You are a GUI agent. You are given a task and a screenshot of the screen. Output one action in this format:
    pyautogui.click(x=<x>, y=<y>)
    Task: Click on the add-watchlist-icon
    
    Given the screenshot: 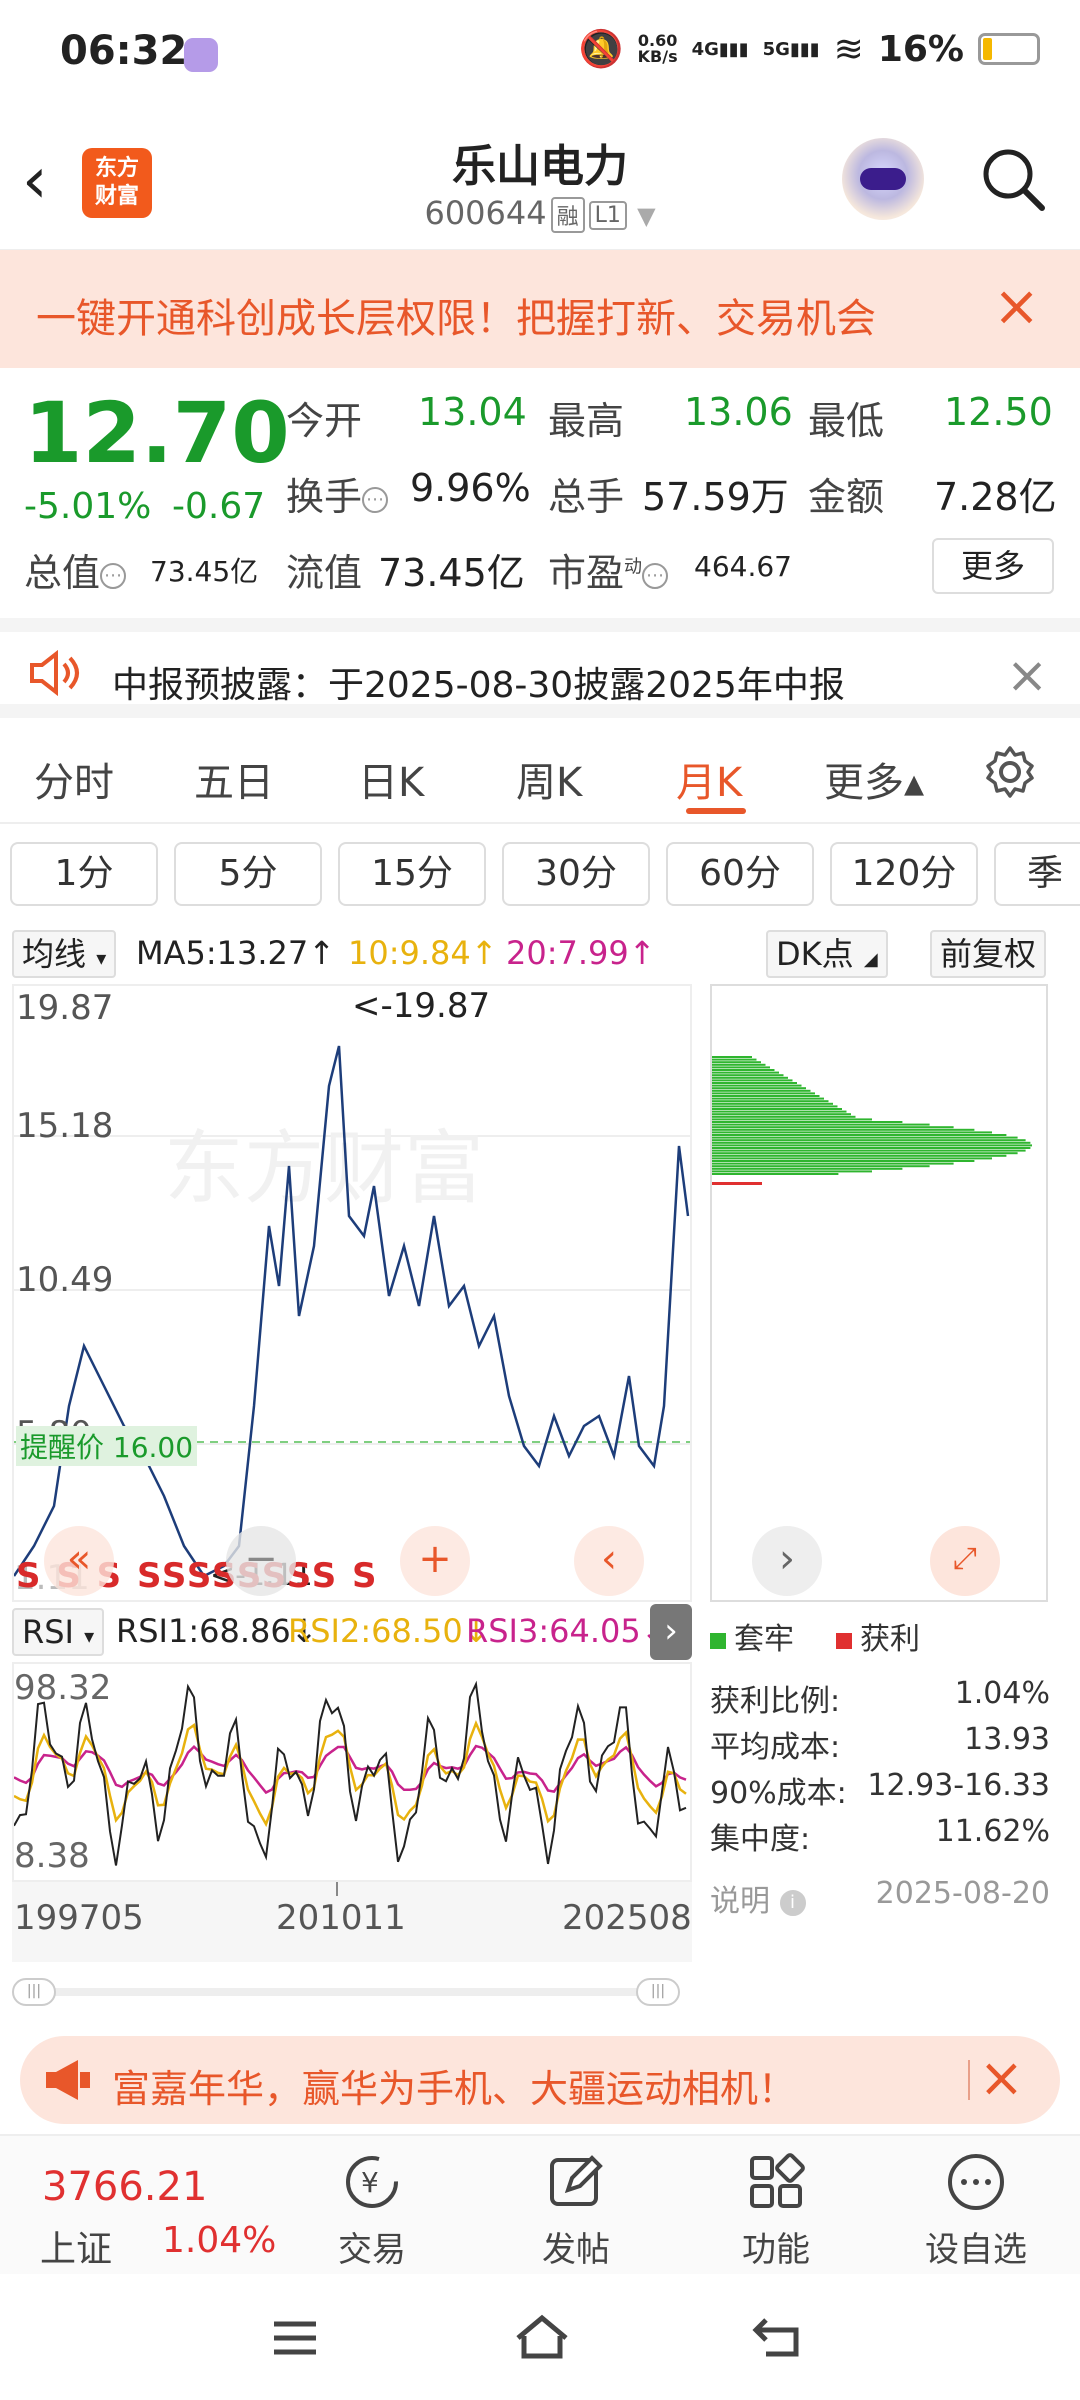 What is the action you would take?
    pyautogui.click(x=976, y=2182)
    